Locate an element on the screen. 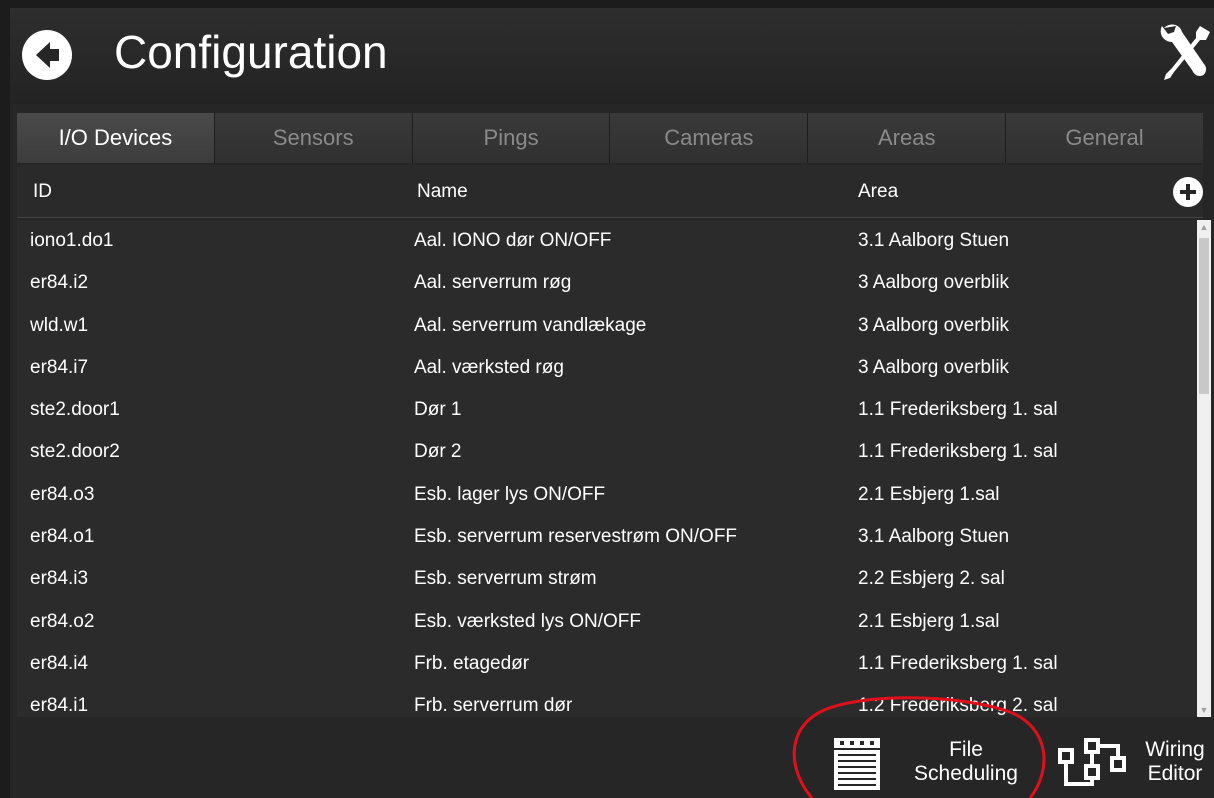 The image size is (1214, 798). file-scheduling-label: File Scheduling is located at coordinates (966, 761).